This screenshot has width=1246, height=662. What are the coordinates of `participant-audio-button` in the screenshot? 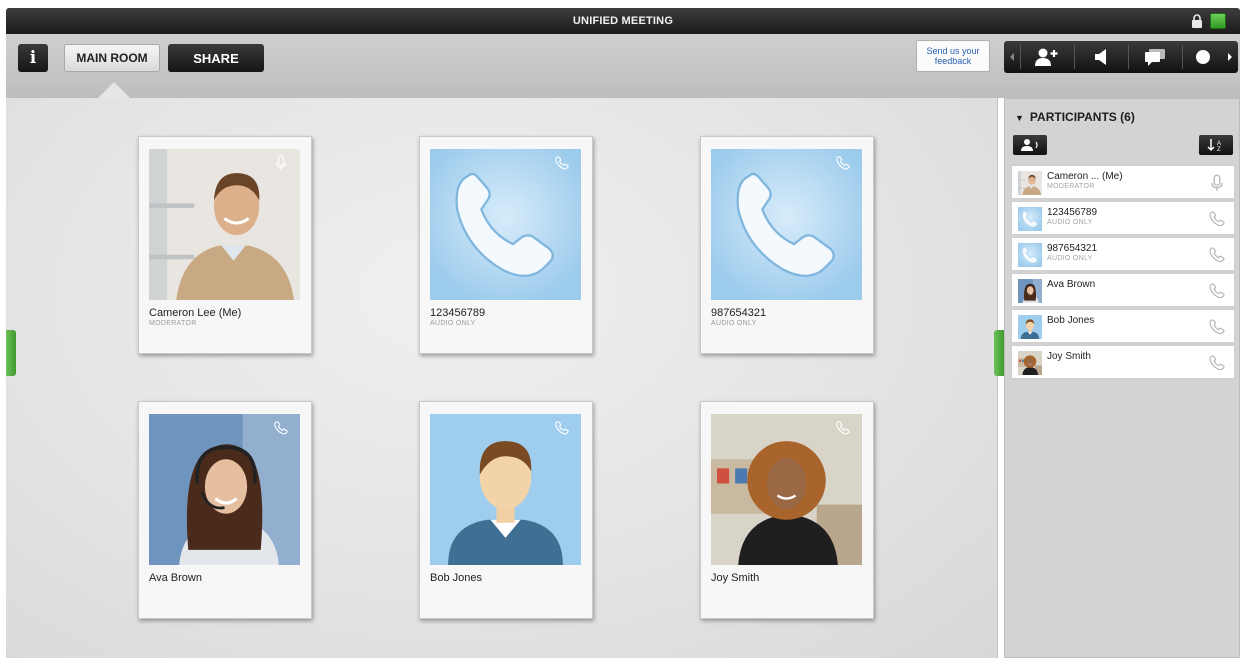 It's located at (1030, 145).